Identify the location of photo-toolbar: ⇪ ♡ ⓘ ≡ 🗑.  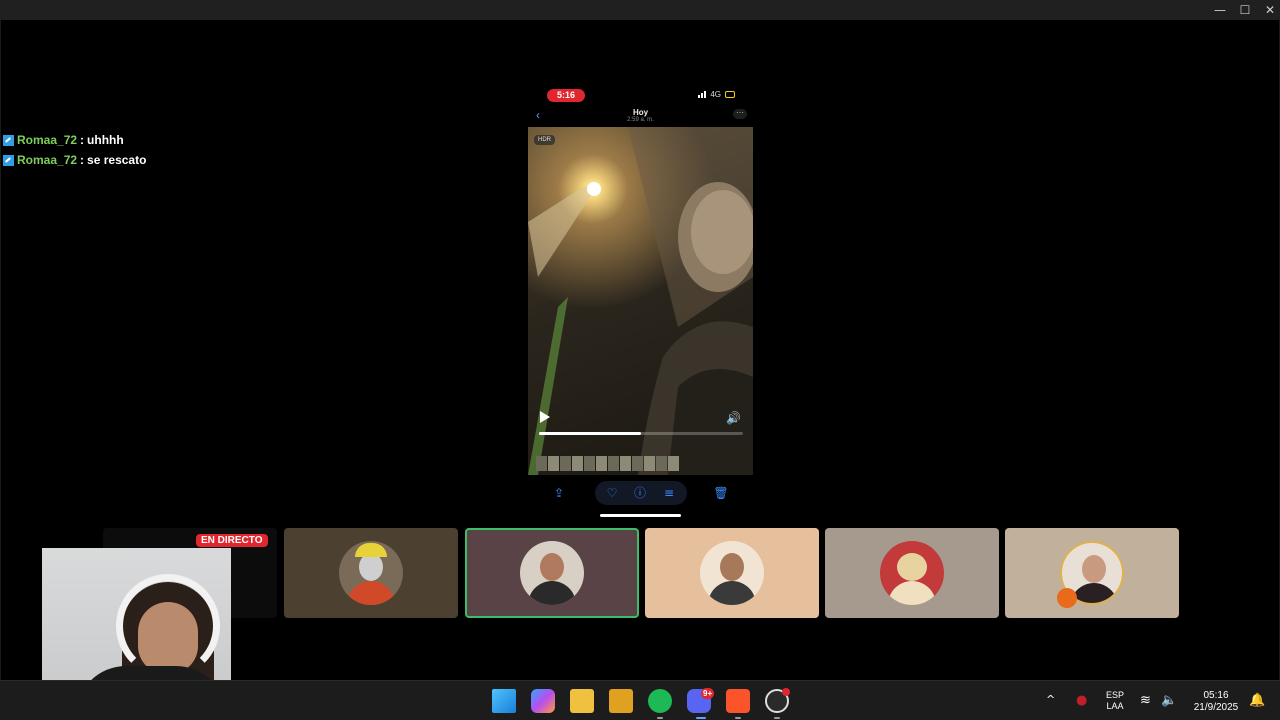
(640, 493).